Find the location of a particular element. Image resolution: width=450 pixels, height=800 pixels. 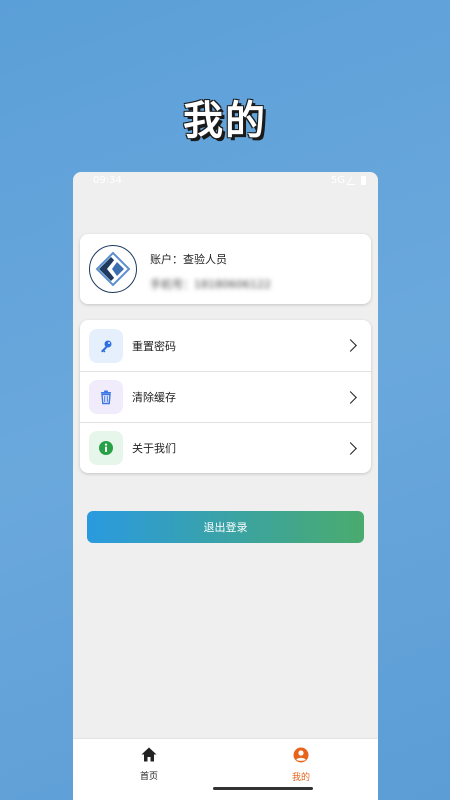

signal-icon is located at coordinates (353, 180).